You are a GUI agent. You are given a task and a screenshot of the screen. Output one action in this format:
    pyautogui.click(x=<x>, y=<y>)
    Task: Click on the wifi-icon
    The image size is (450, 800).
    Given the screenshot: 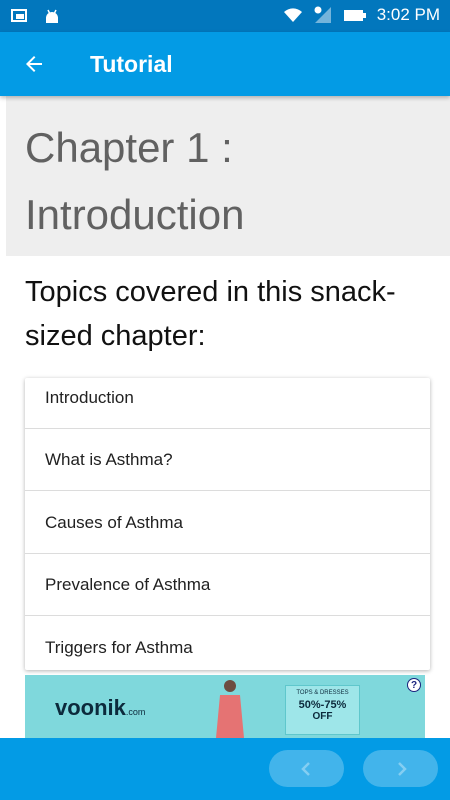 What is the action you would take?
    pyautogui.click(x=292, y=15)
    